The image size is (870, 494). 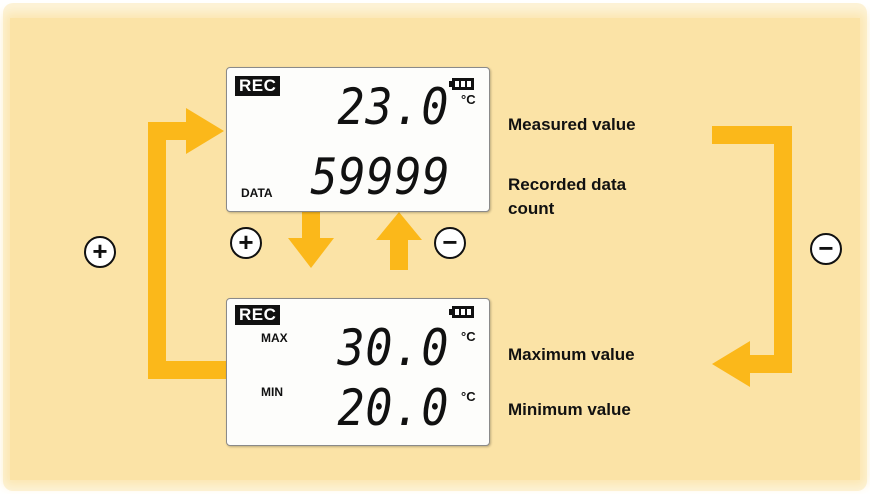 What do you see at coordinates (572, 124) in the screenshot?
I see `measured-value-label: Measured value` at bounding box center [572, 124].